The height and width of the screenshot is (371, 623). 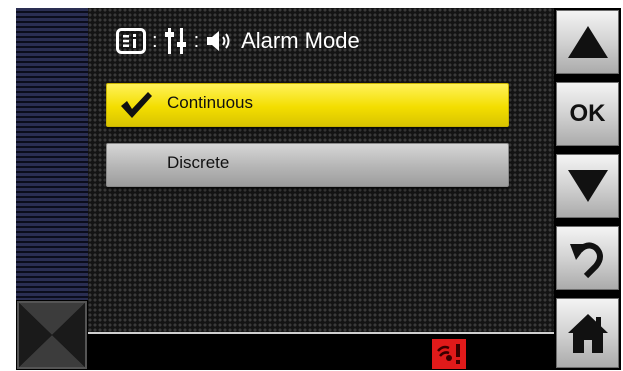 What do you see at coordinates (307, 165) in the screenshot?
I see `option-discrete: Discrete` at bounding box center [307, 165].